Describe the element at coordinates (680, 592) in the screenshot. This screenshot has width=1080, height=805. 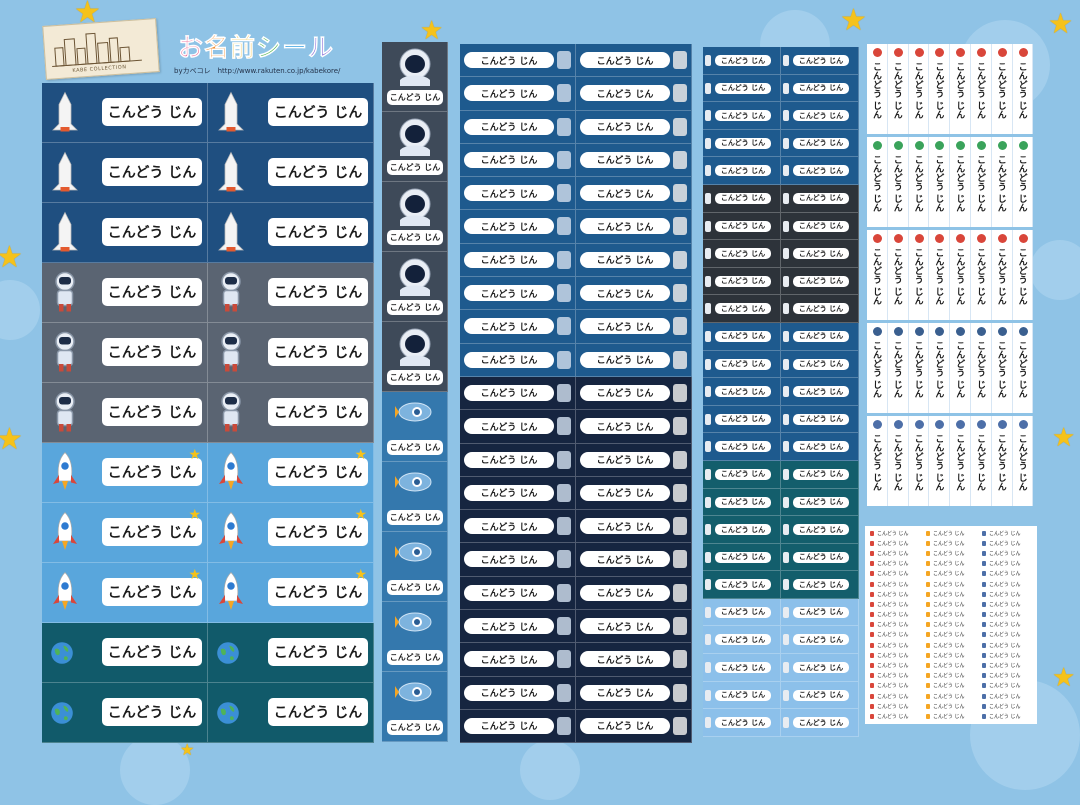
I see `telescope-icon` at that location.